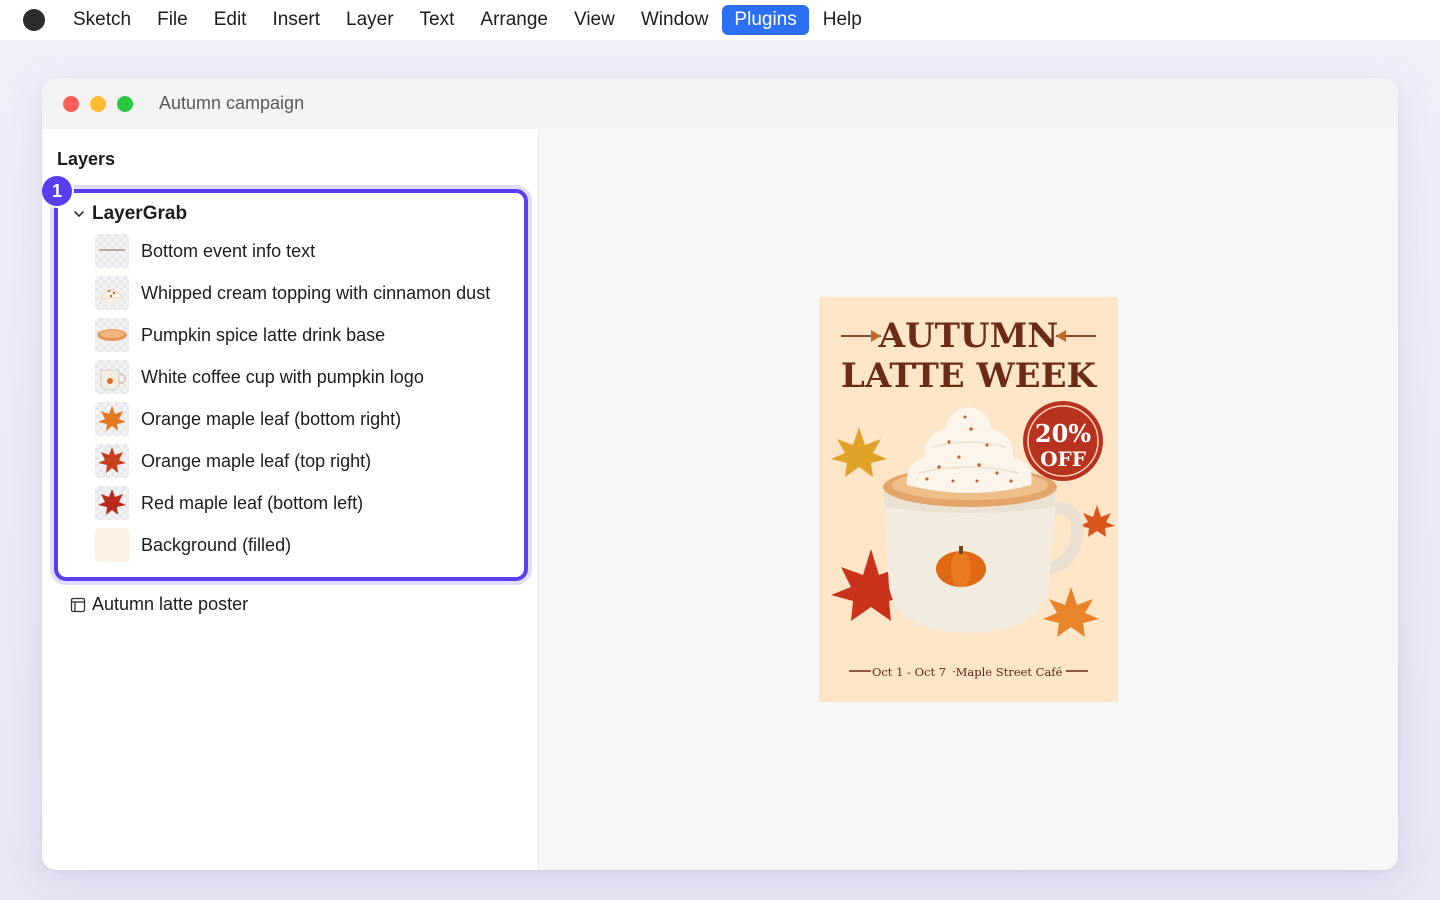  Describe the element at coordinates (861, 336) in the screenshot. I see `arrow-left-icon` at that location.